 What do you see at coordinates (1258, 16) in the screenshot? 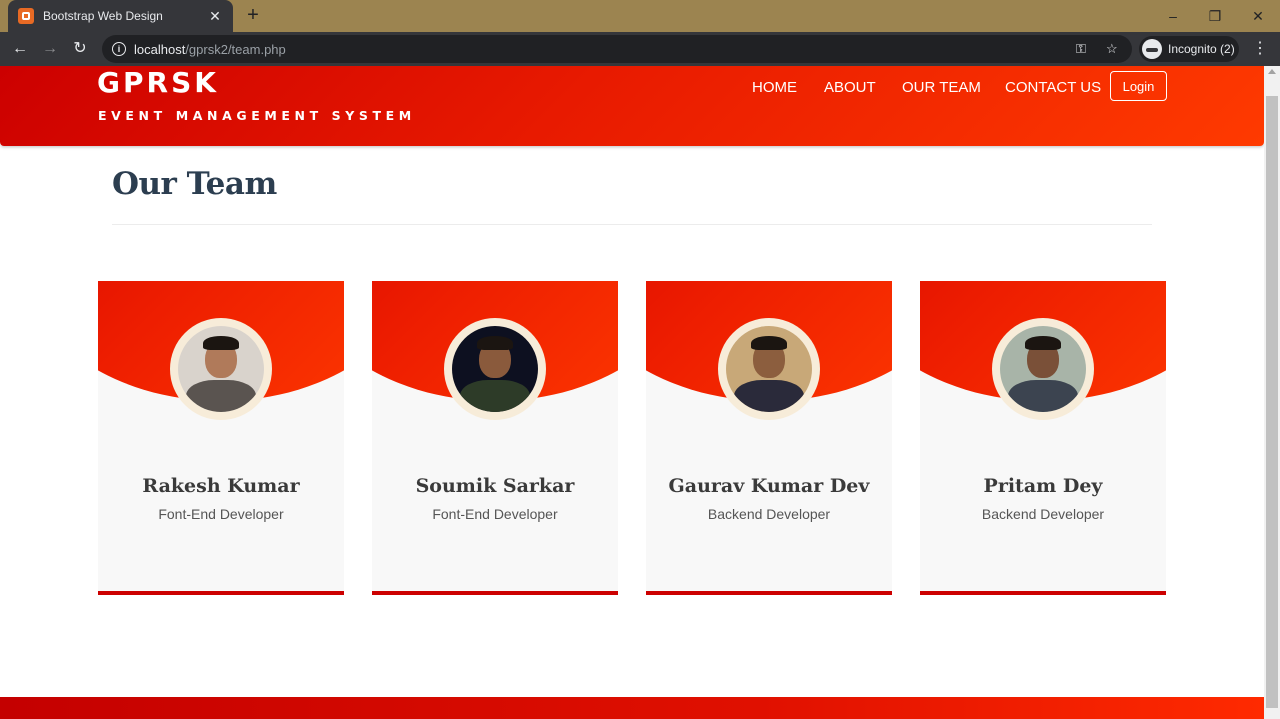
I see `window-close-icon: ✕` at bounding box center [1258, 16].